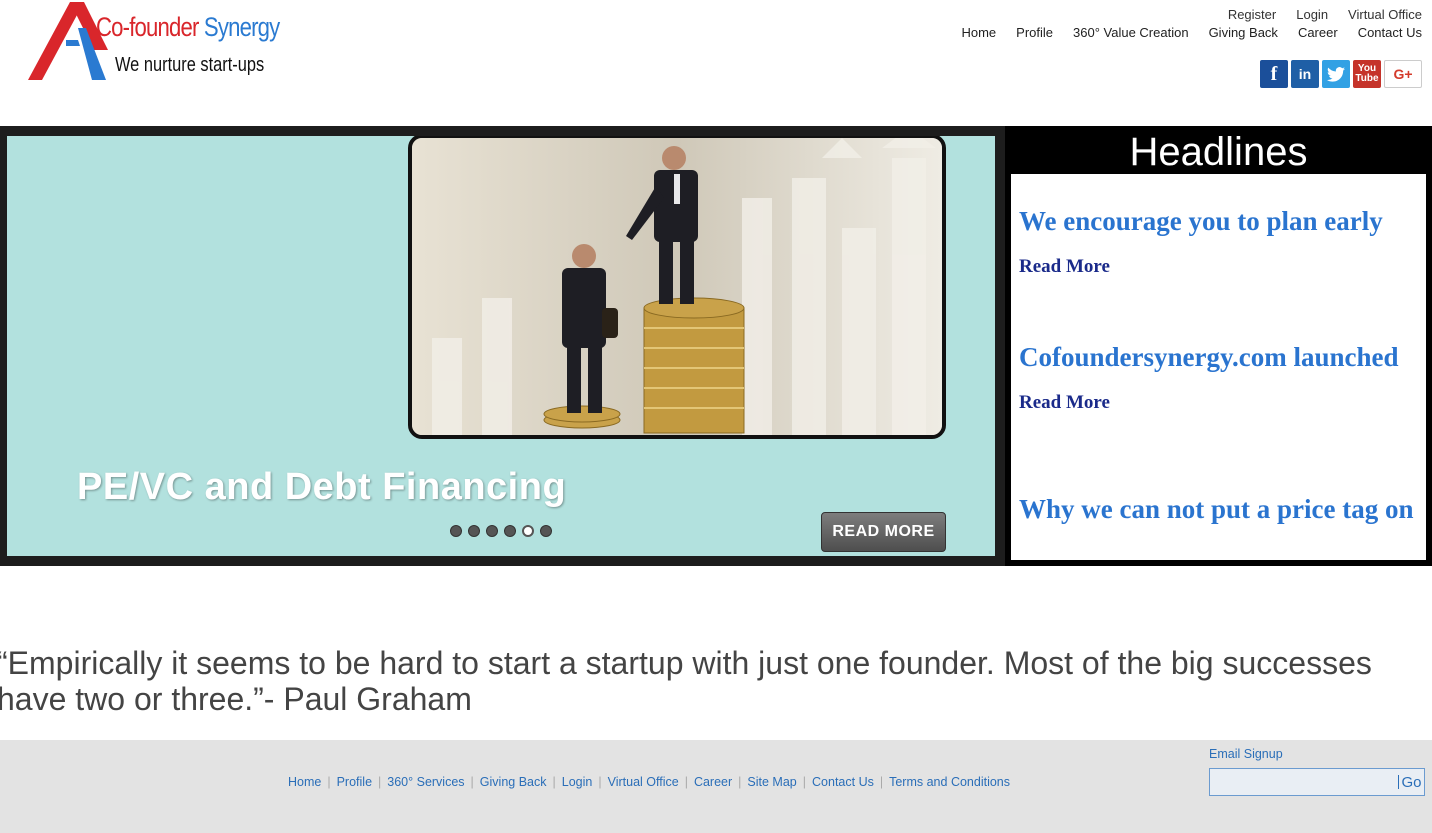 This screenshot has height=833, width=1432. I want to click on headlines-title: Headlines, so click(1218, 152).